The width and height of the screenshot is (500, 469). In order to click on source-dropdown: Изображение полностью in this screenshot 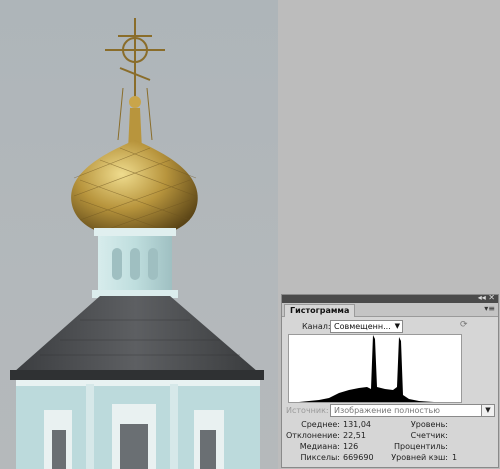, I will do `click(406, 410)`.